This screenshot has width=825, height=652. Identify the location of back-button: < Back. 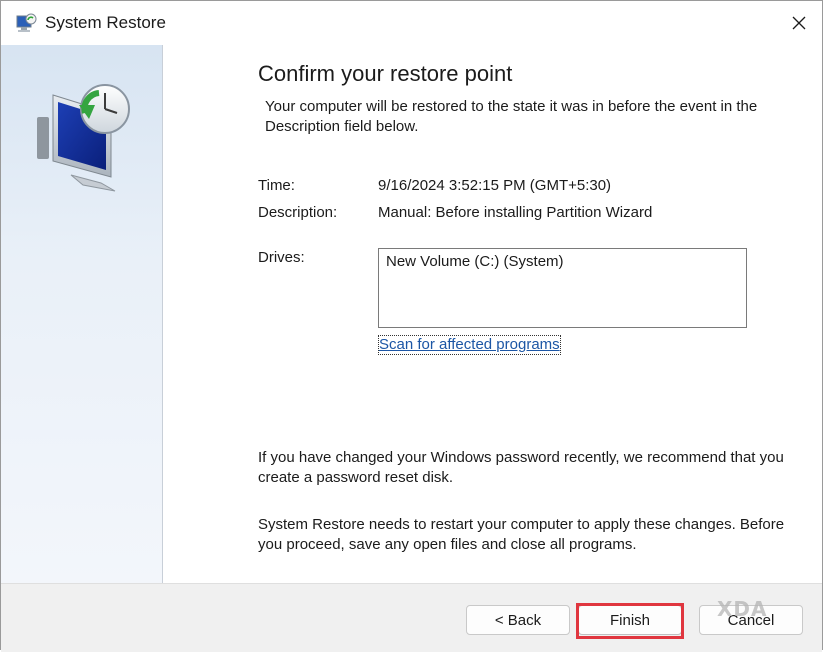
(518, 620).